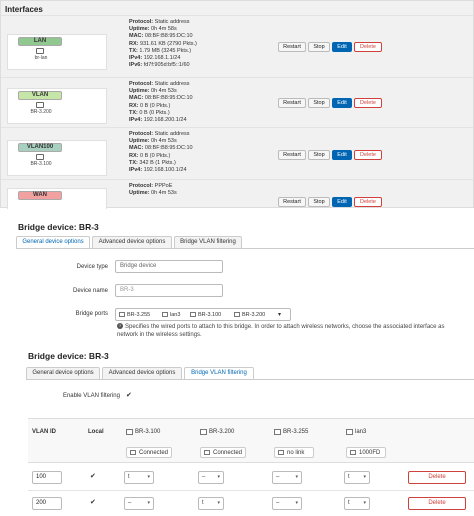  Describe the element at coordinates (92, 267) in the screenshot. I see `device-type-label: Device type` at that location.